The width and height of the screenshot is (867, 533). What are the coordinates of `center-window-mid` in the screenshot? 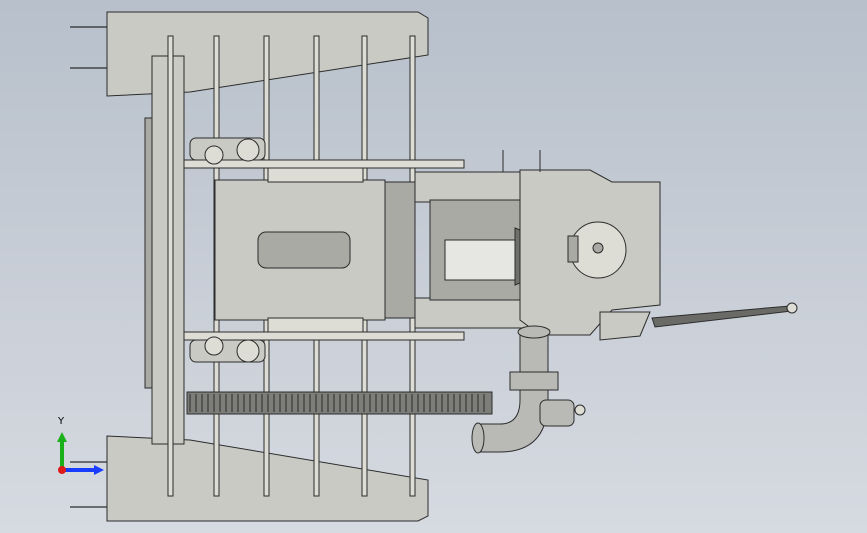 It's located at (304, 250).